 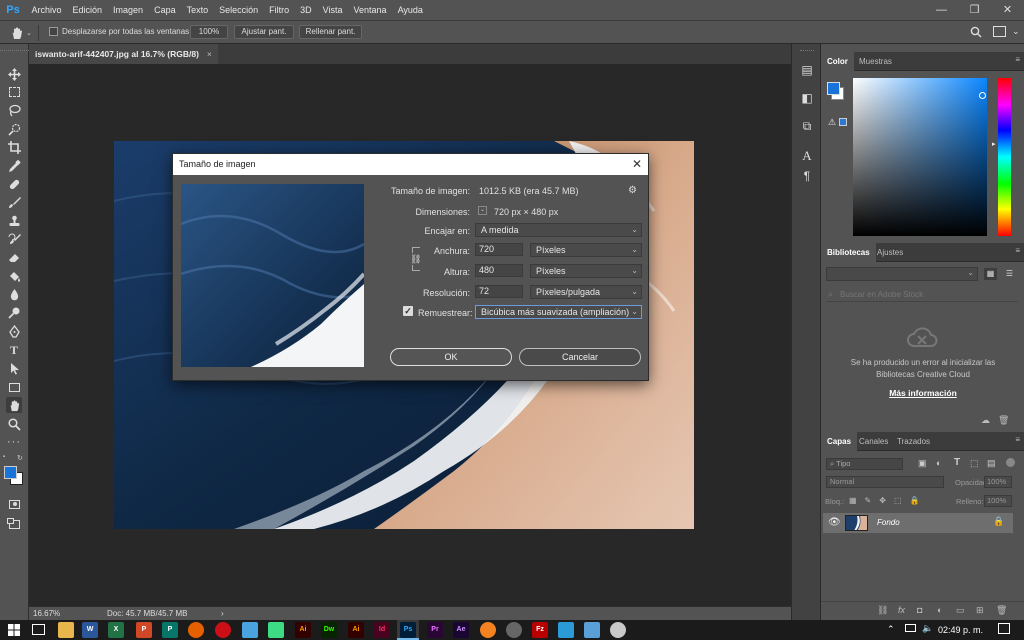 I want to click on vlc-icon, so click(x=488, y=630).